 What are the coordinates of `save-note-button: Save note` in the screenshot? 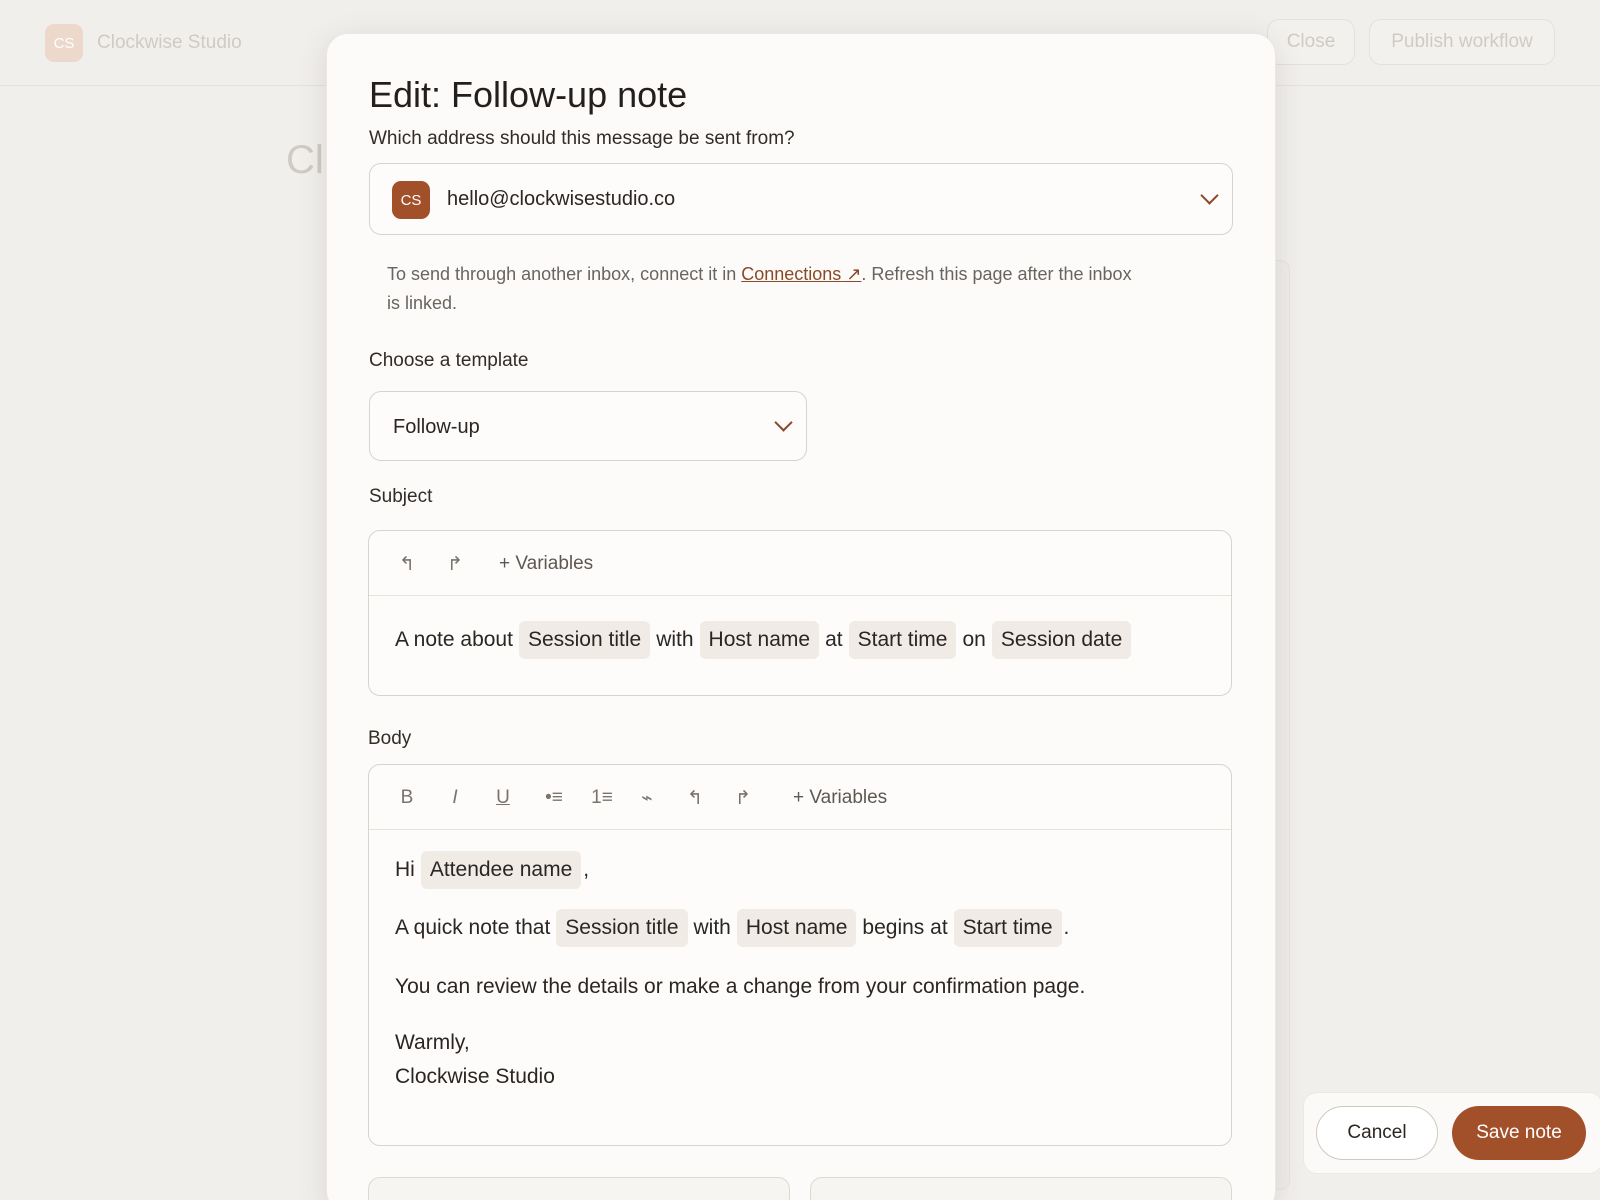 It's located at (1519, 1133).